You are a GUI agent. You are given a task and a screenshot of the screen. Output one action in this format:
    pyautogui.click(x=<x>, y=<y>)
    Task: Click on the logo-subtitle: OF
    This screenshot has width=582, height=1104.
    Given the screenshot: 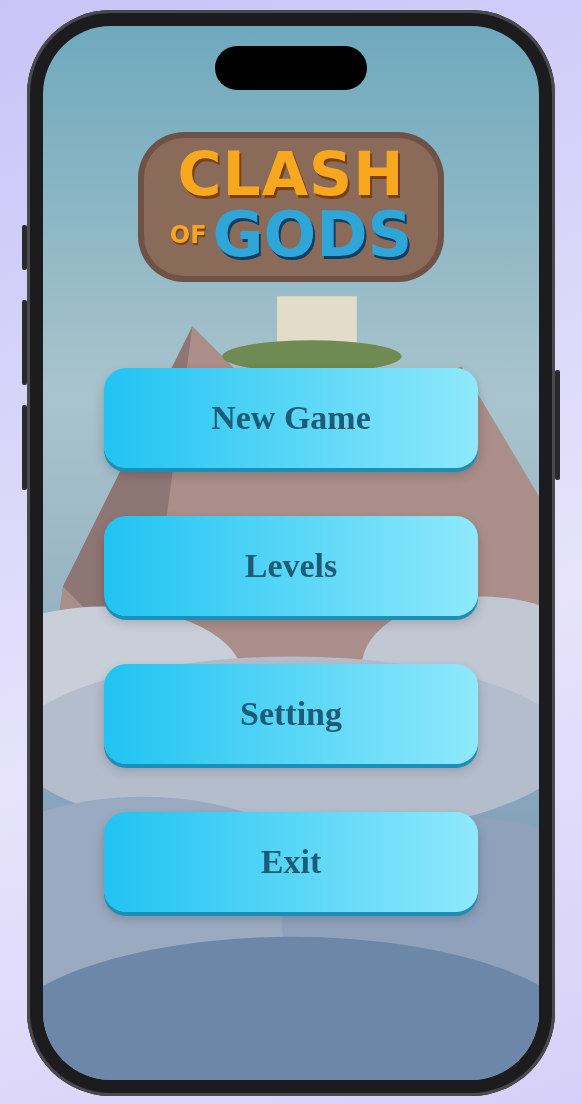 What is the action you would take?
    pyautogui.click(x=188, y=235)
    